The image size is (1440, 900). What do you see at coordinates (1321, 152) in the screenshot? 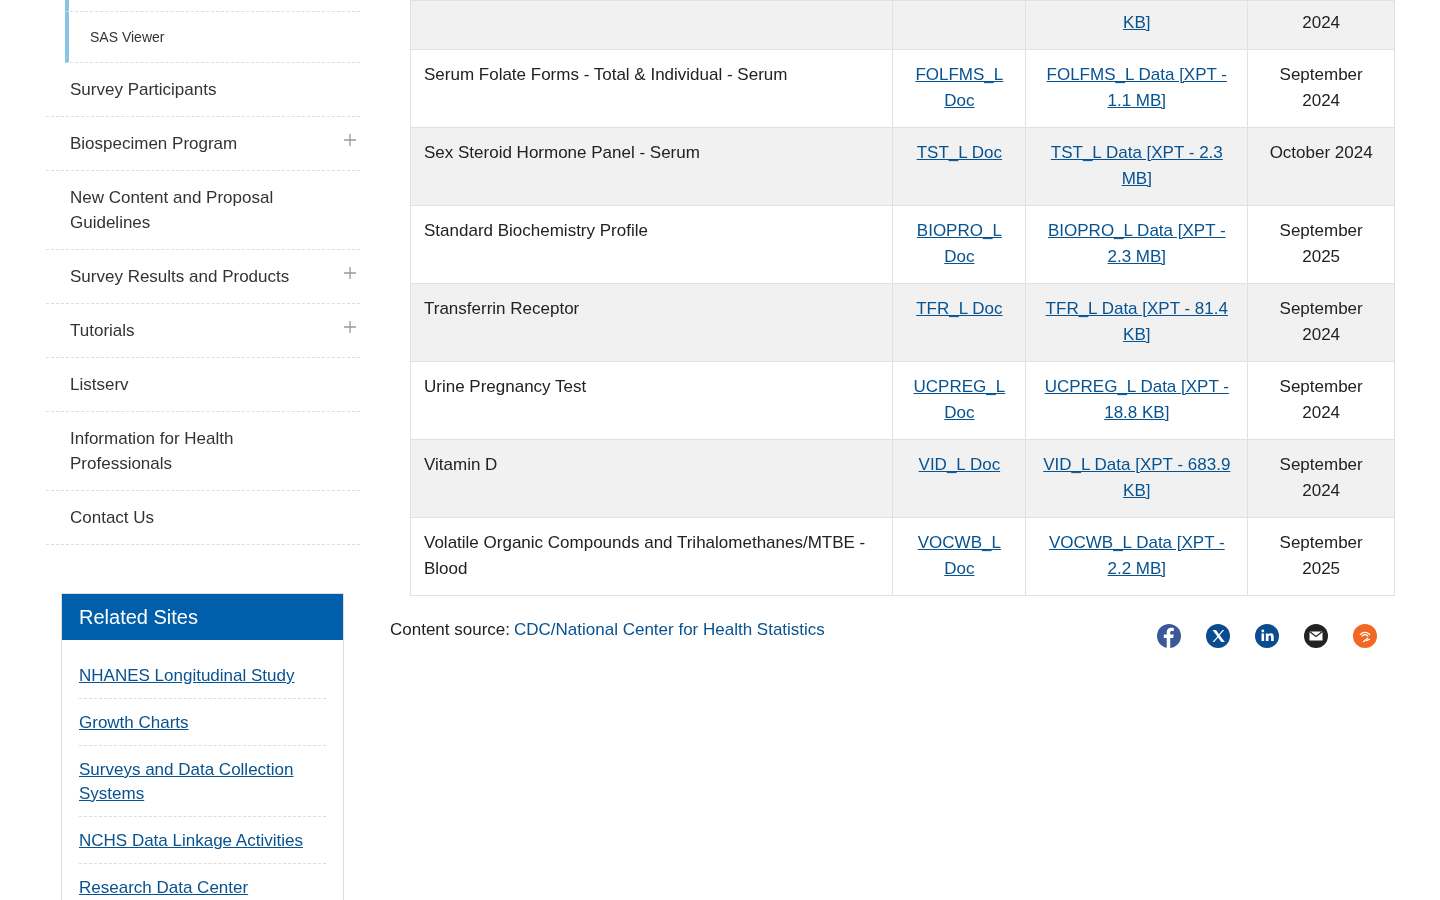
I see `table-cell: October 2024` at bounding box center [1321, 152].